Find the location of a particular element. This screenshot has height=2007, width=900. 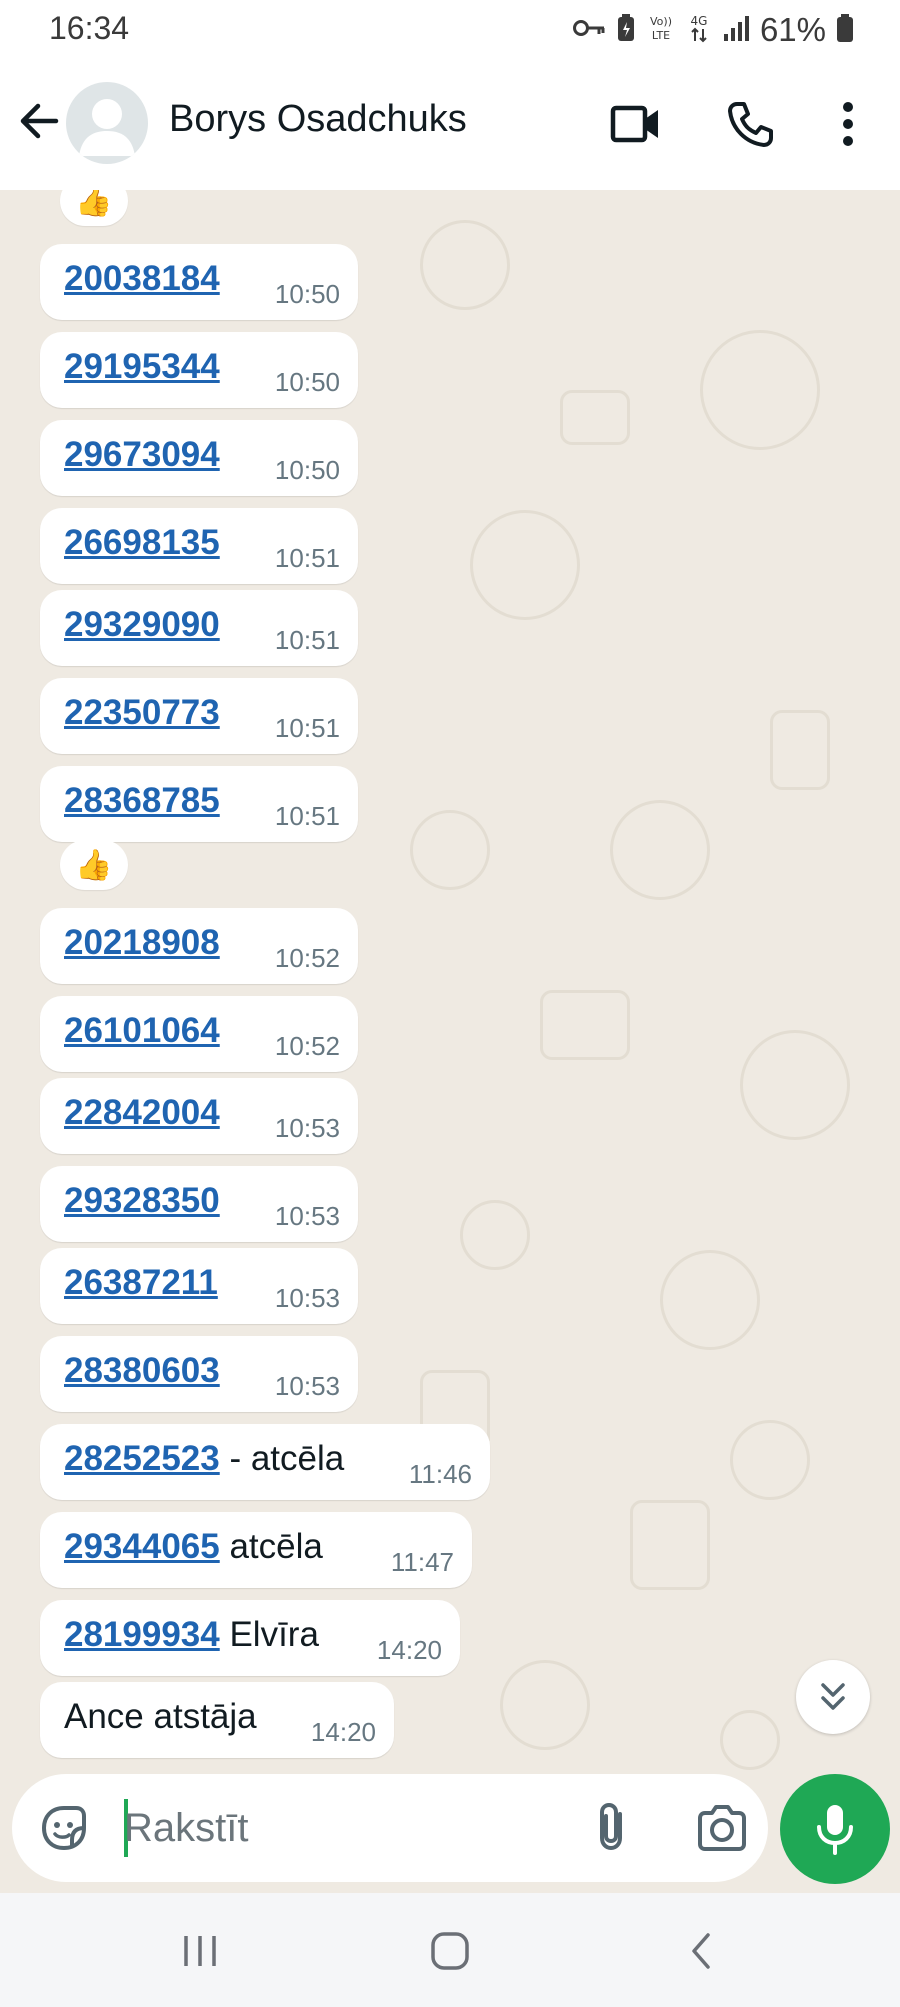

avatar is located at coordinates (107, 123).